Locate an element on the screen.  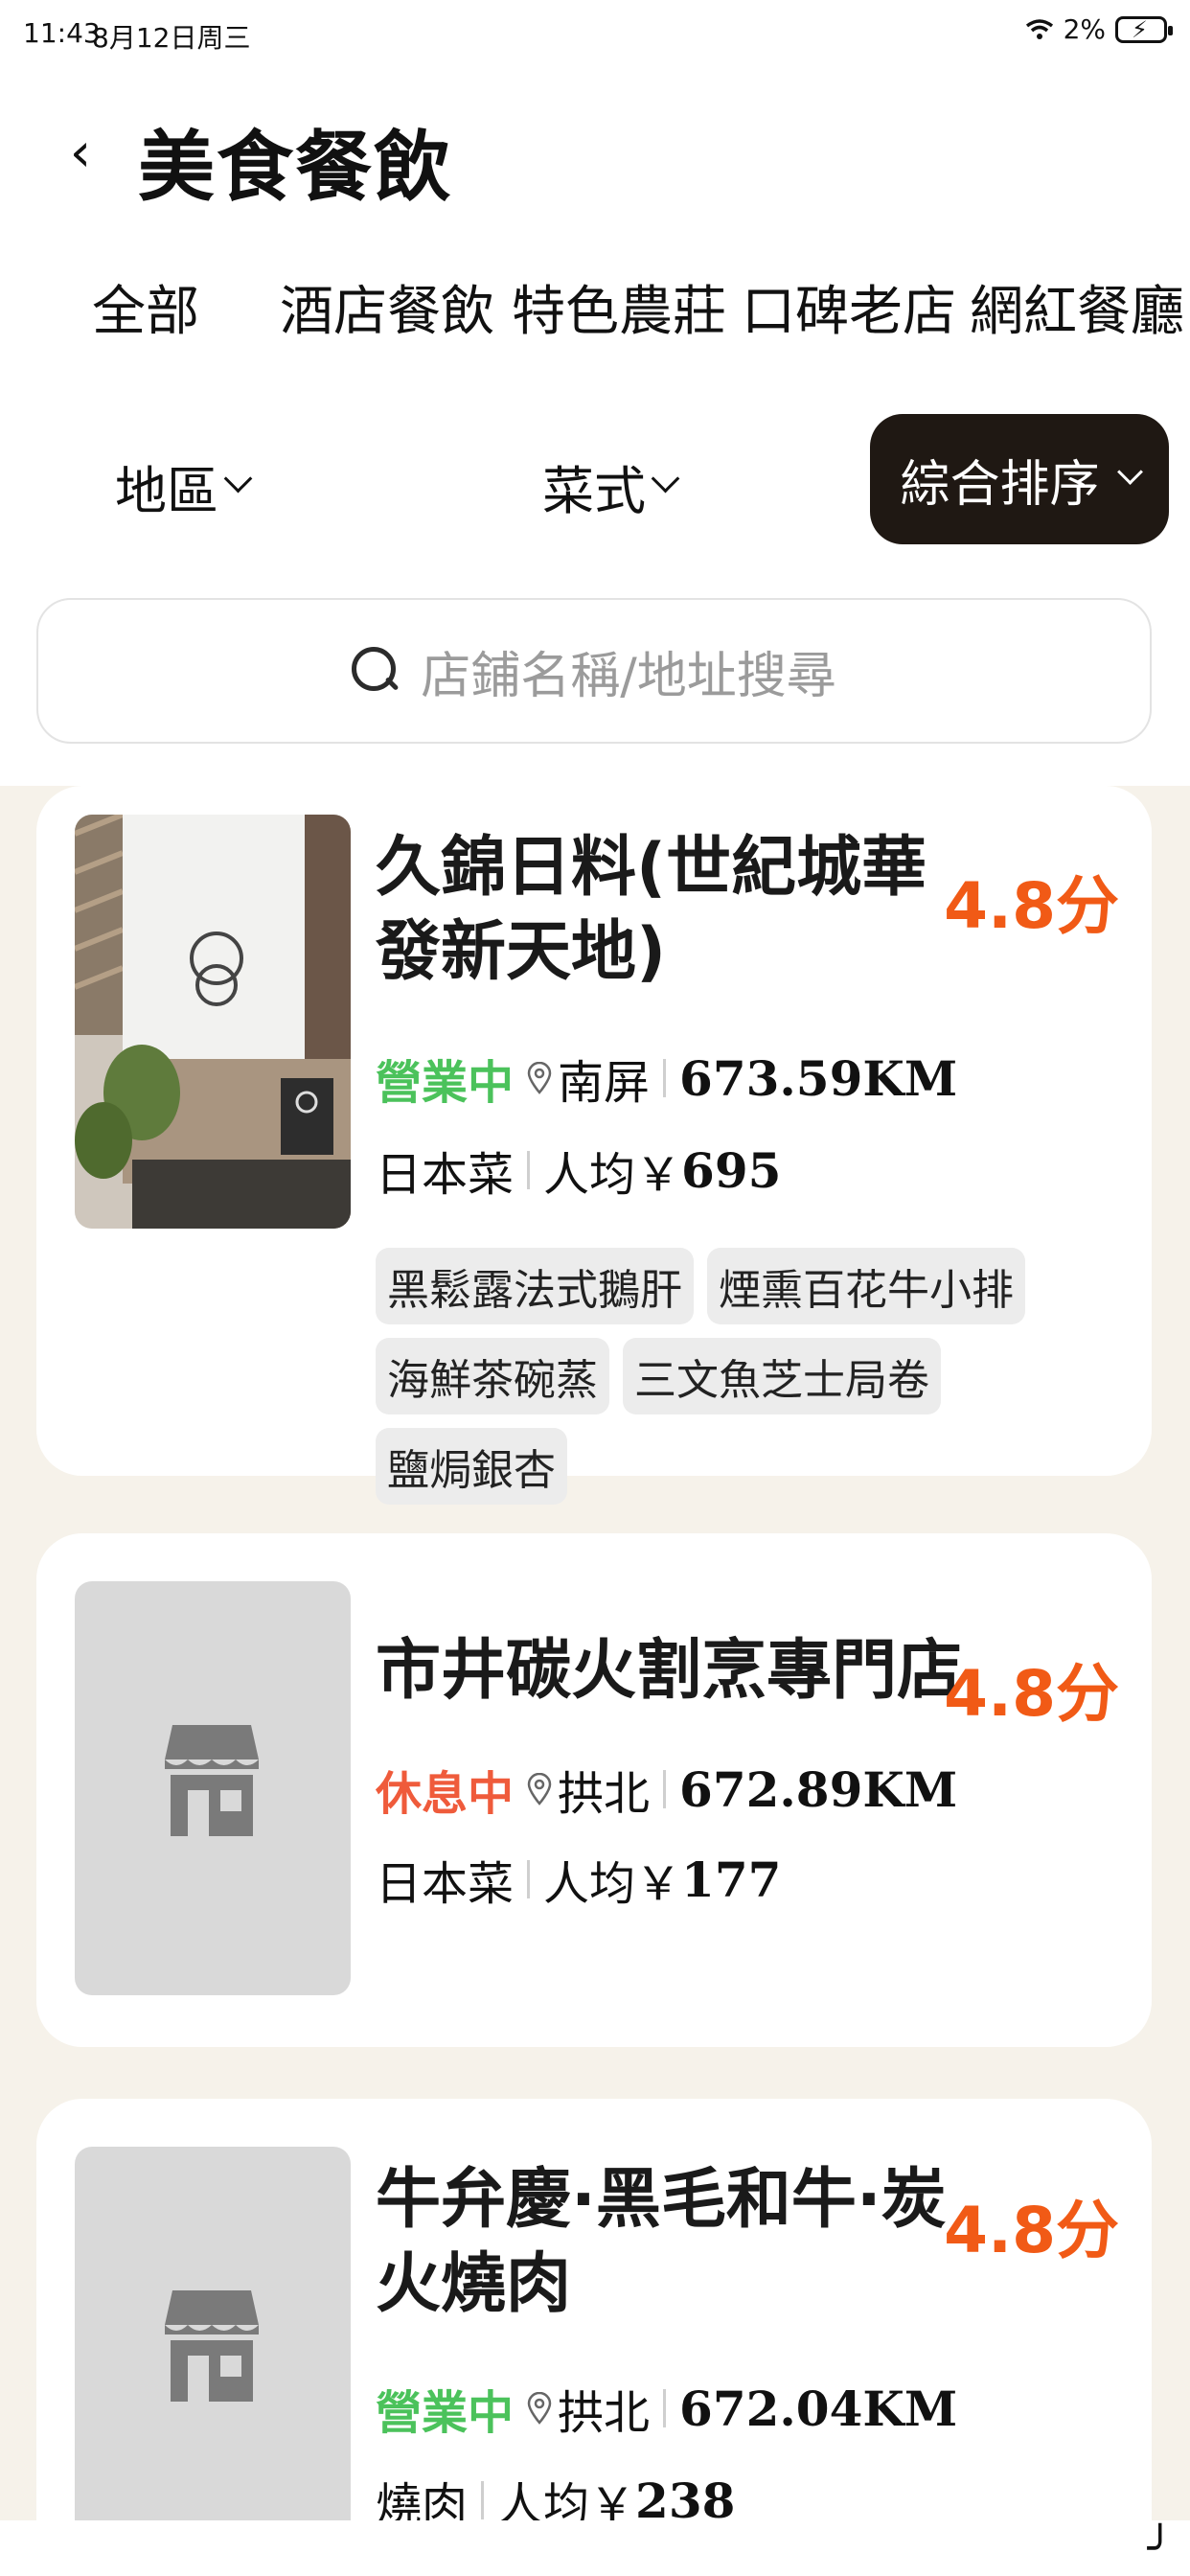
area-label: 南屏 is located at coordinates (605, 1083).